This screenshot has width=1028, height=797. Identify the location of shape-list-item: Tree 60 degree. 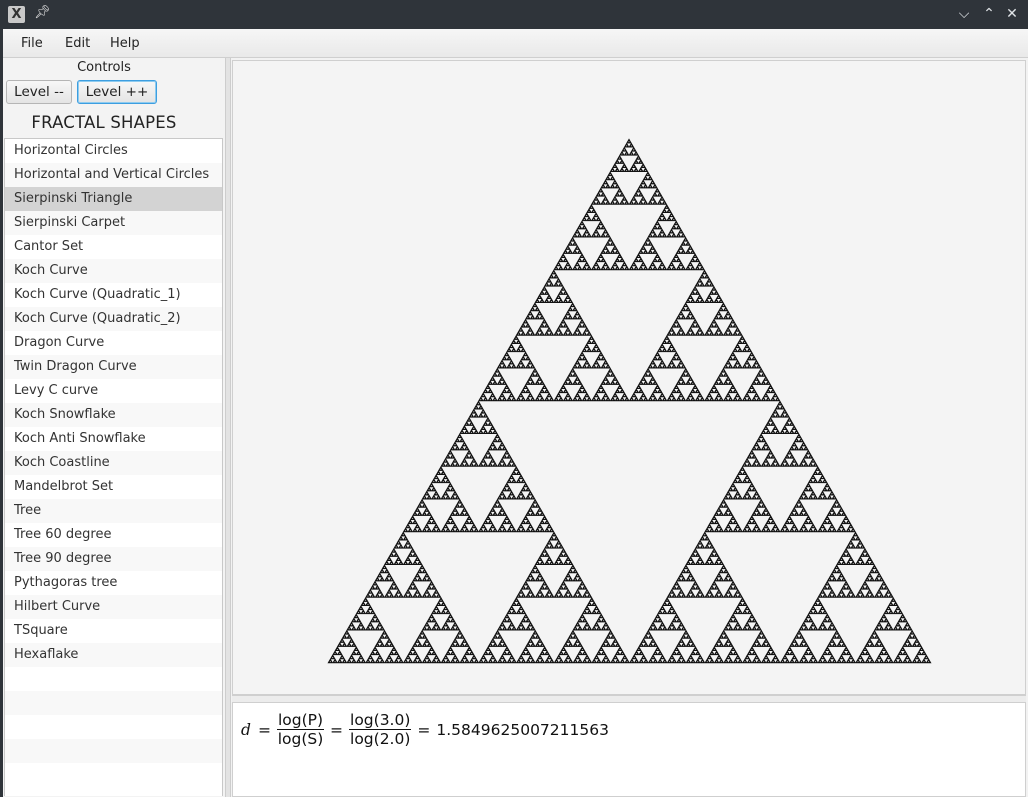
(113, 535).